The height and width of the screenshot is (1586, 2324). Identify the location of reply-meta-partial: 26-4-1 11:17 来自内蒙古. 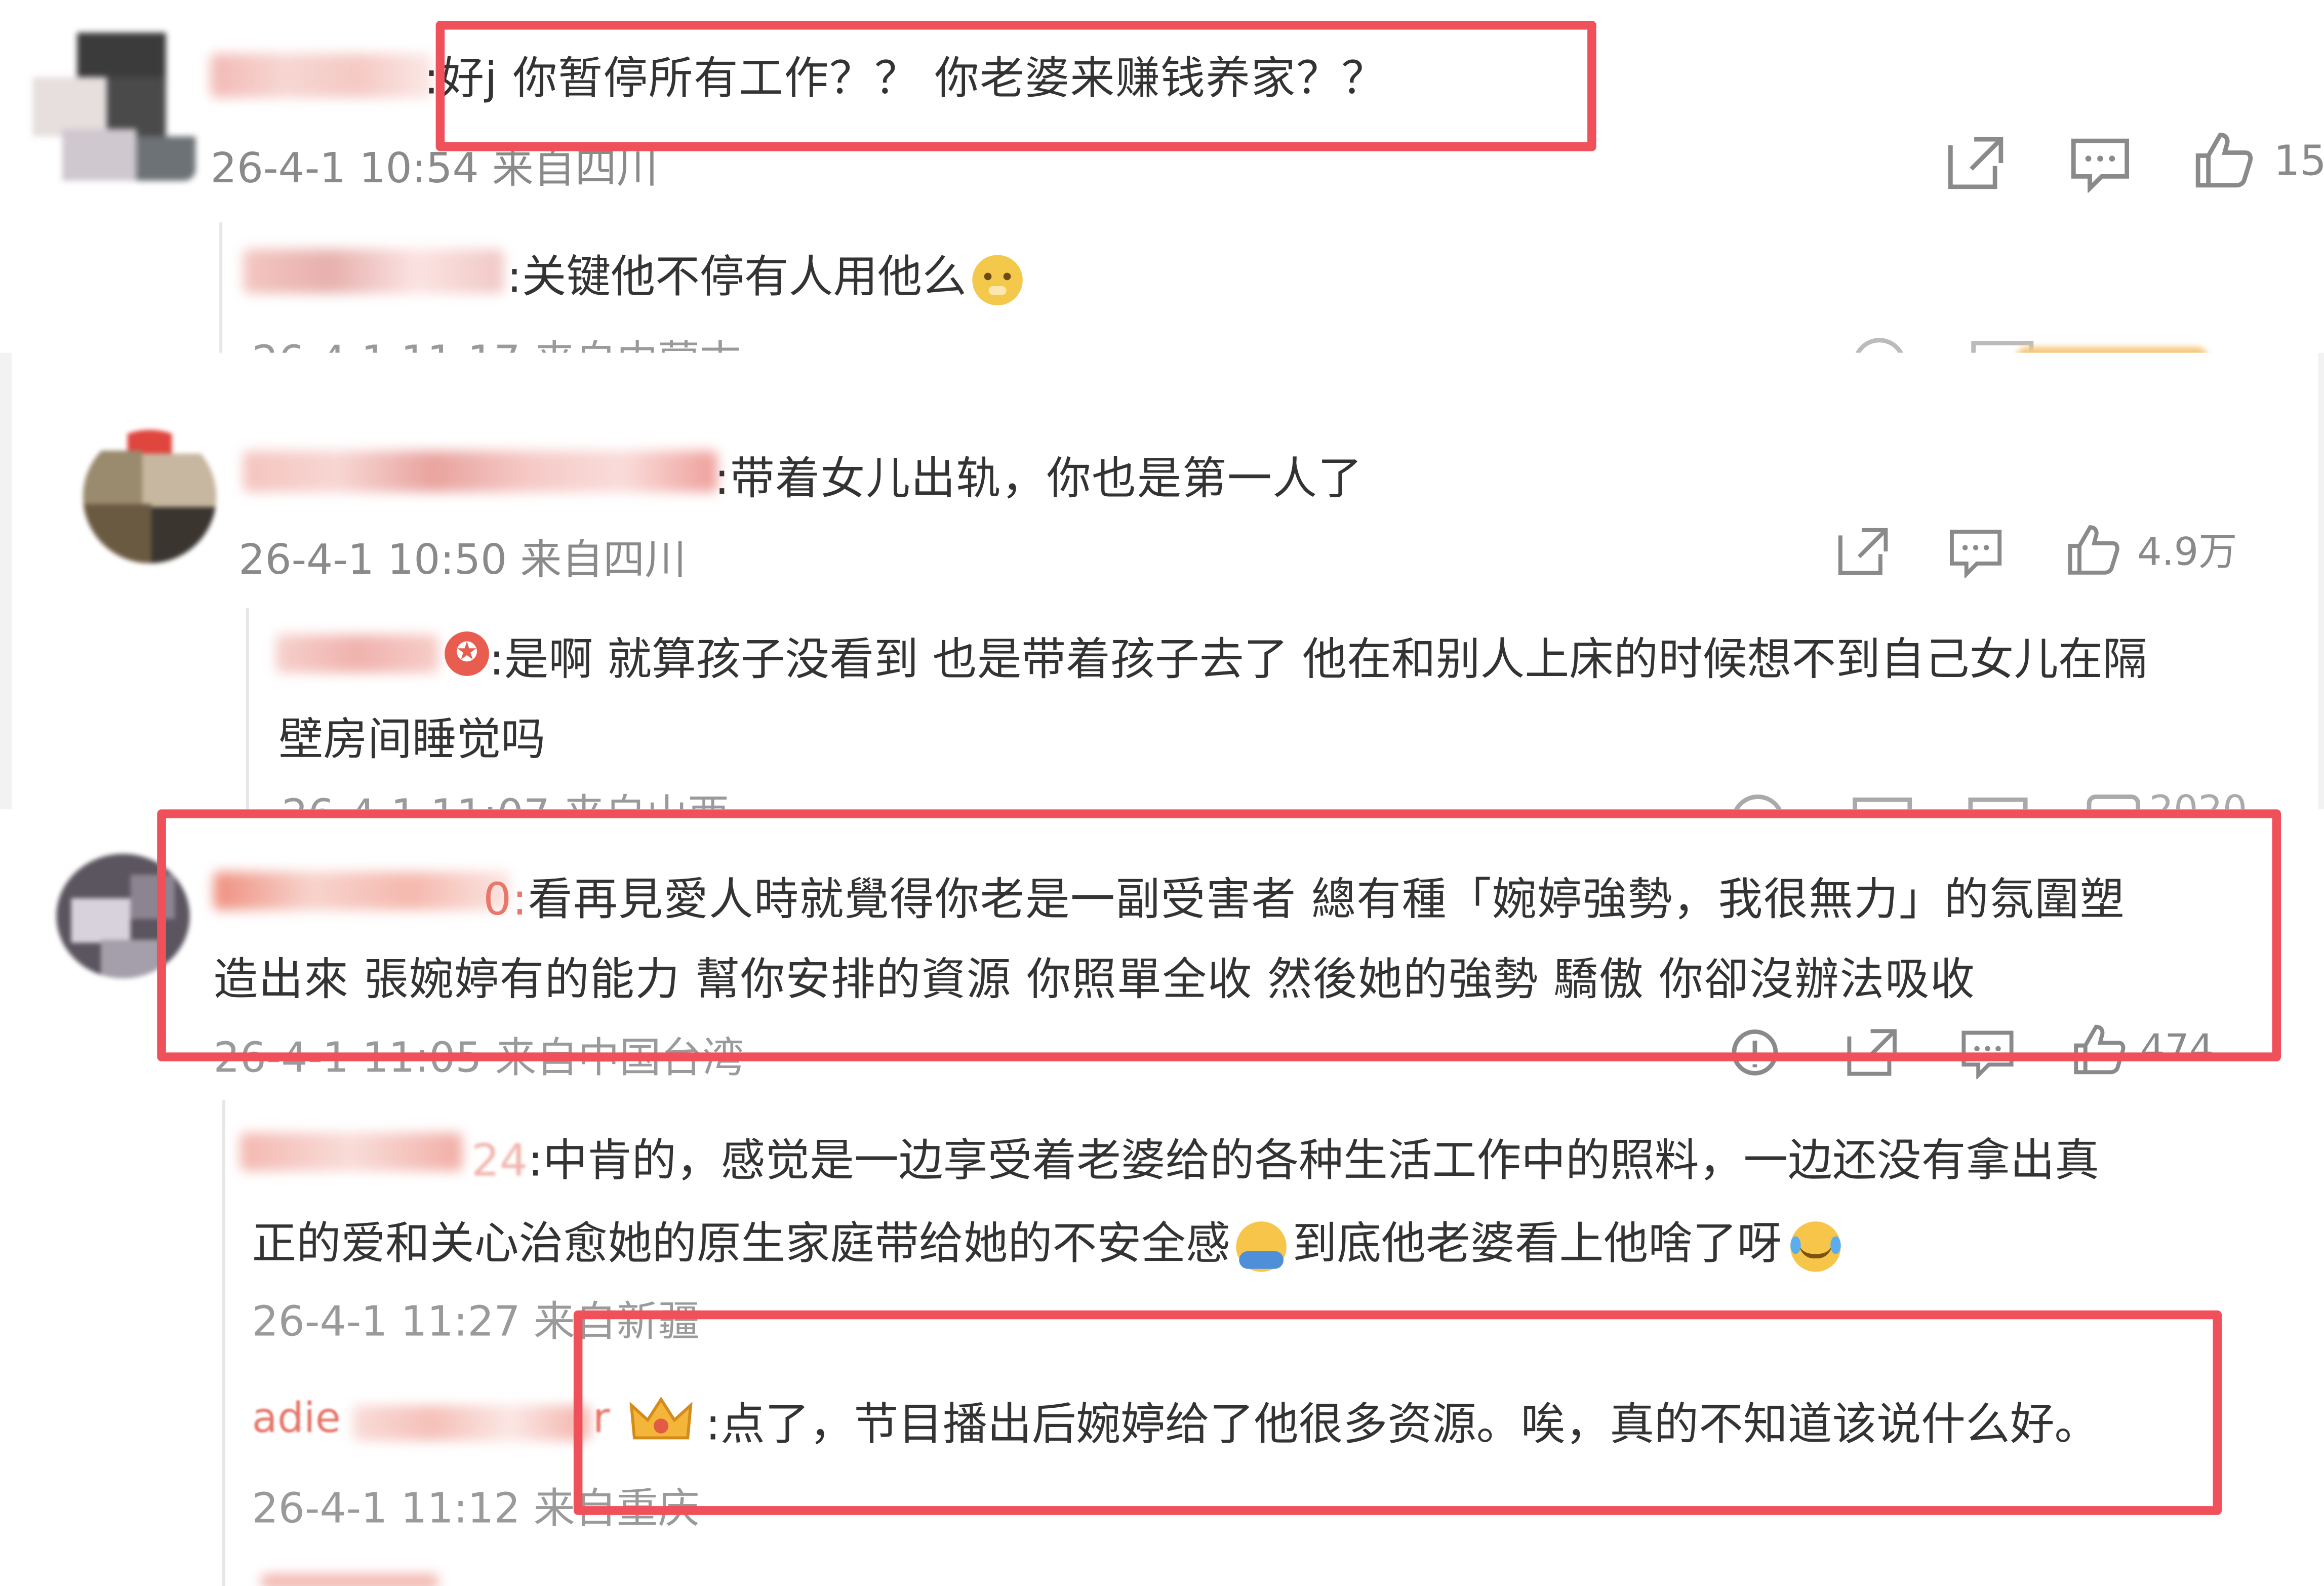
(497, 340).